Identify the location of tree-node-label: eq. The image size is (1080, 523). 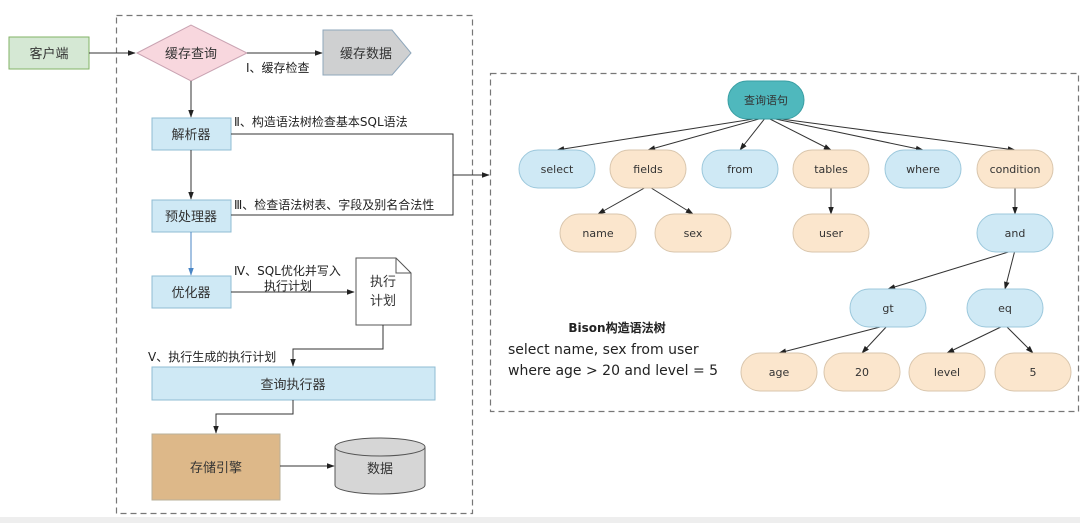
(1005, 308).